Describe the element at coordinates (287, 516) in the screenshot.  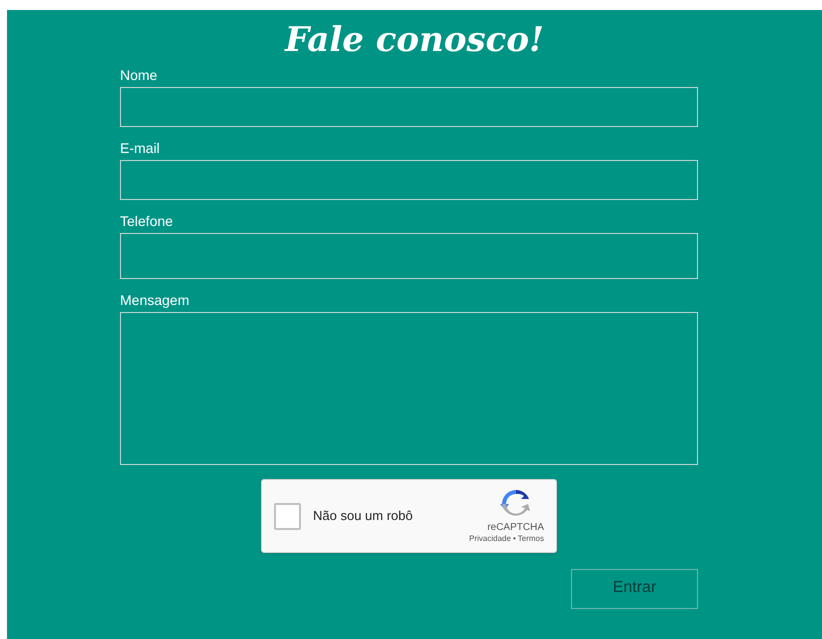
I see `captcha-checkbox` at that location.